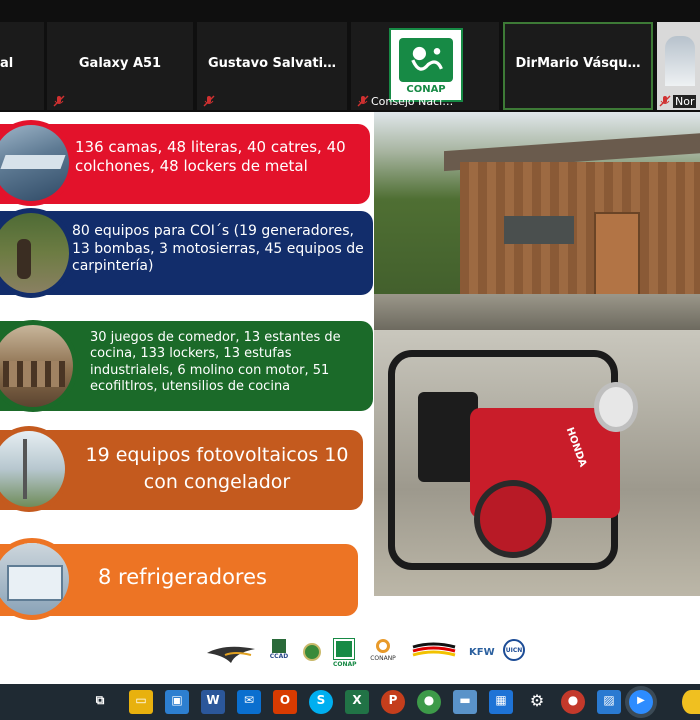  I want to click on conap-small-logo: CONAP, so click(345, 653).